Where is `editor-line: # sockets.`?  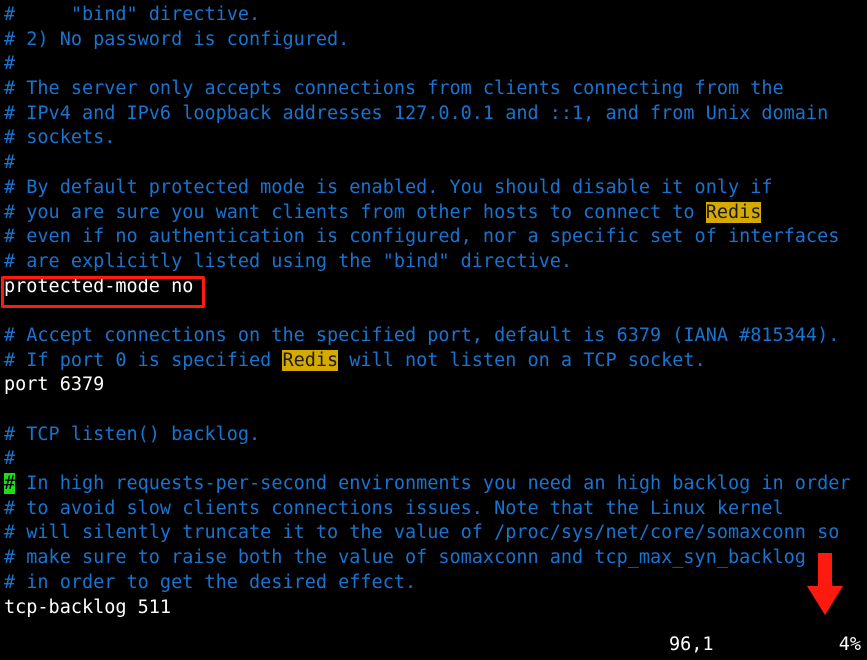 editor-line: # sockets. is located at coordinates (435, 138).